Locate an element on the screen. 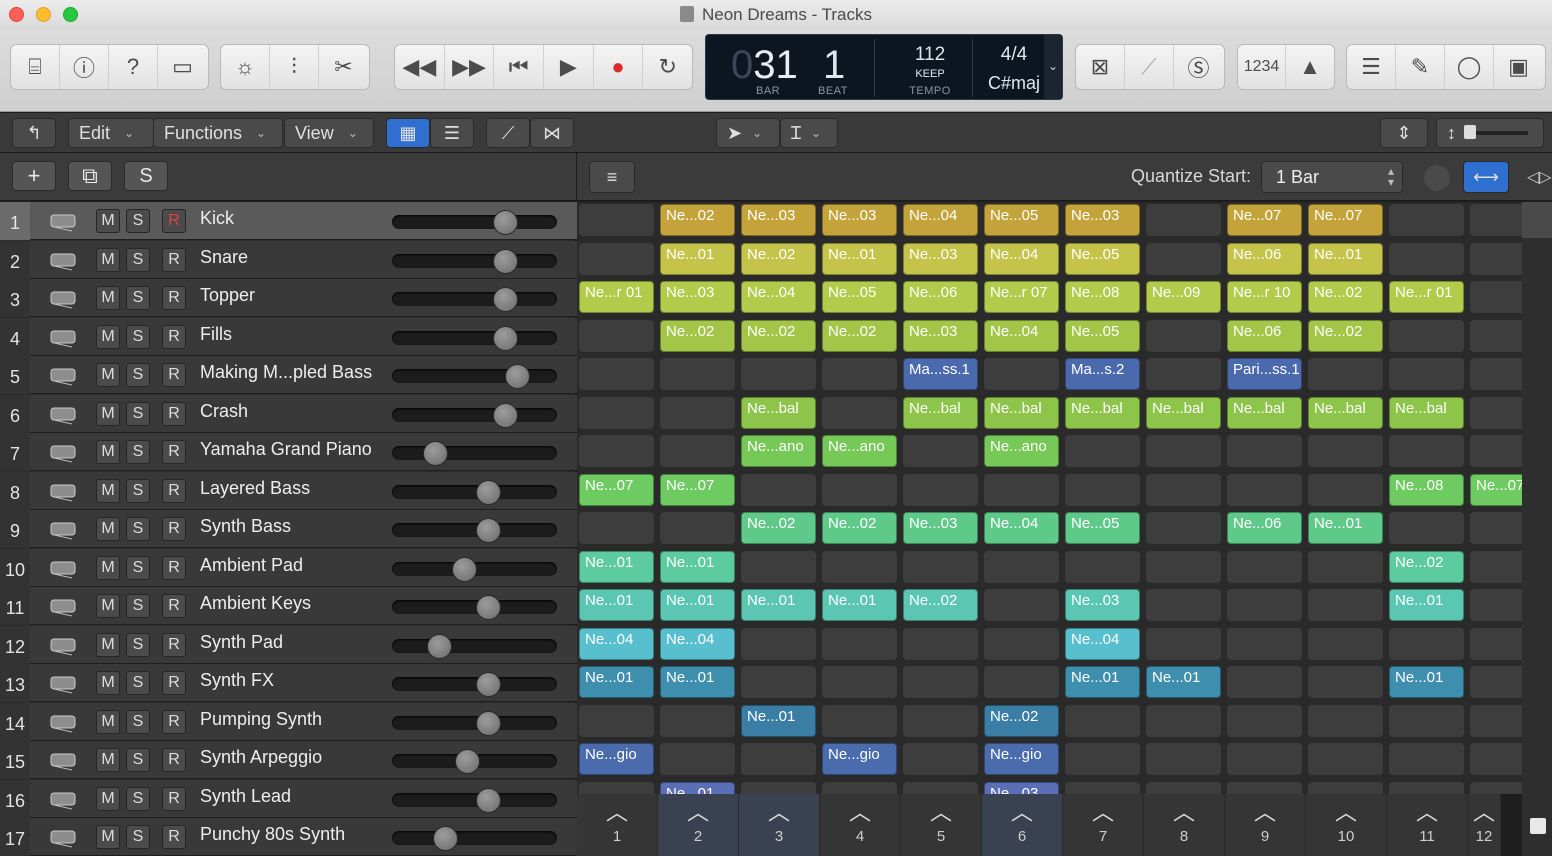 The width and height of the screenshot is (1552, 856). tuner-button: ⟋ is located at coordinates (1149, 67).